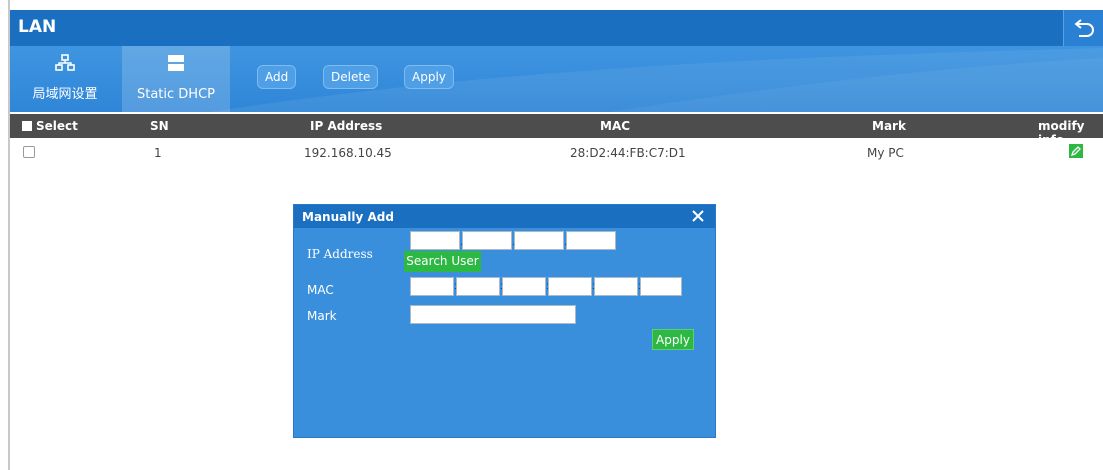 This screenshot has height=470, width=1103. What do you see at coordinates (504, 216) in the screenshot?
I see `dialog-header: Manually Add` at bounding box center [504, 216].